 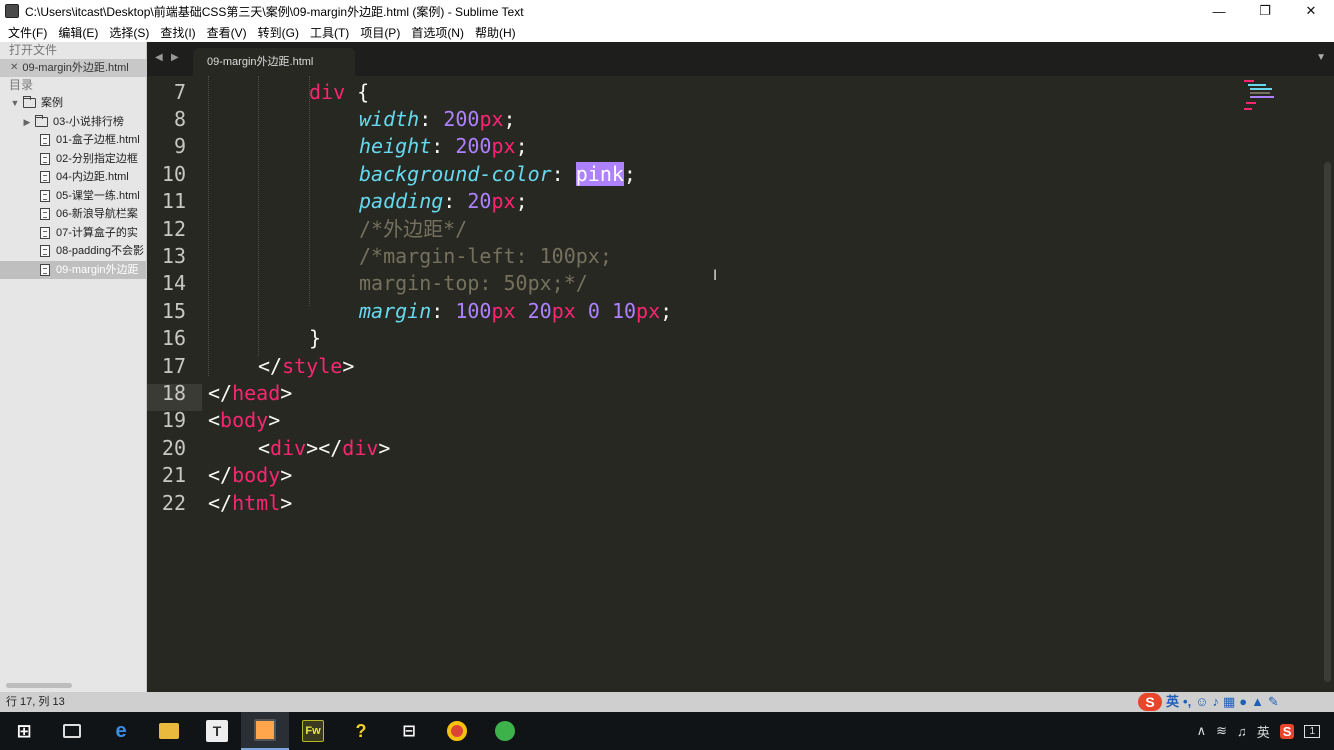 What do you see at coordinates (73, 214) in the screenshot?
I see `tree-file: 06-新浪导航栏案` at bounding box center [73, 214].